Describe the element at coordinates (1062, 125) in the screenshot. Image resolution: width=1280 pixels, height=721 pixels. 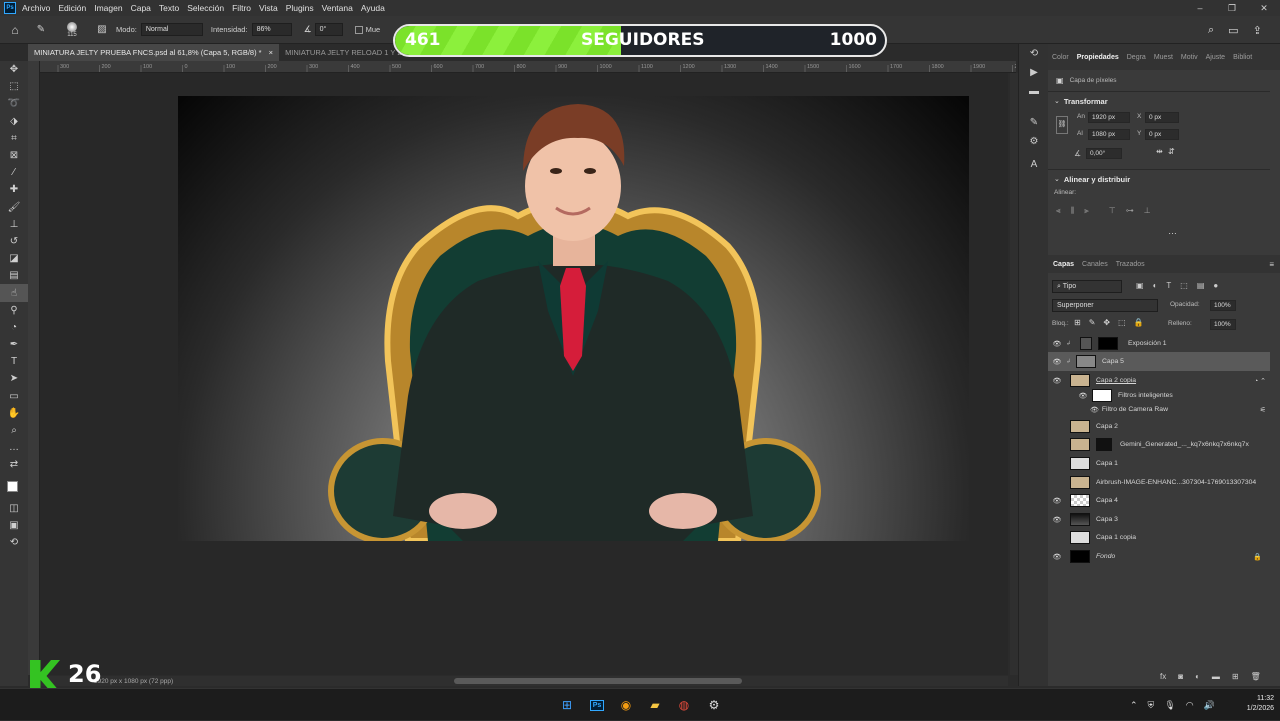
I see `link-dimensions-icon: ⛓` at that location.